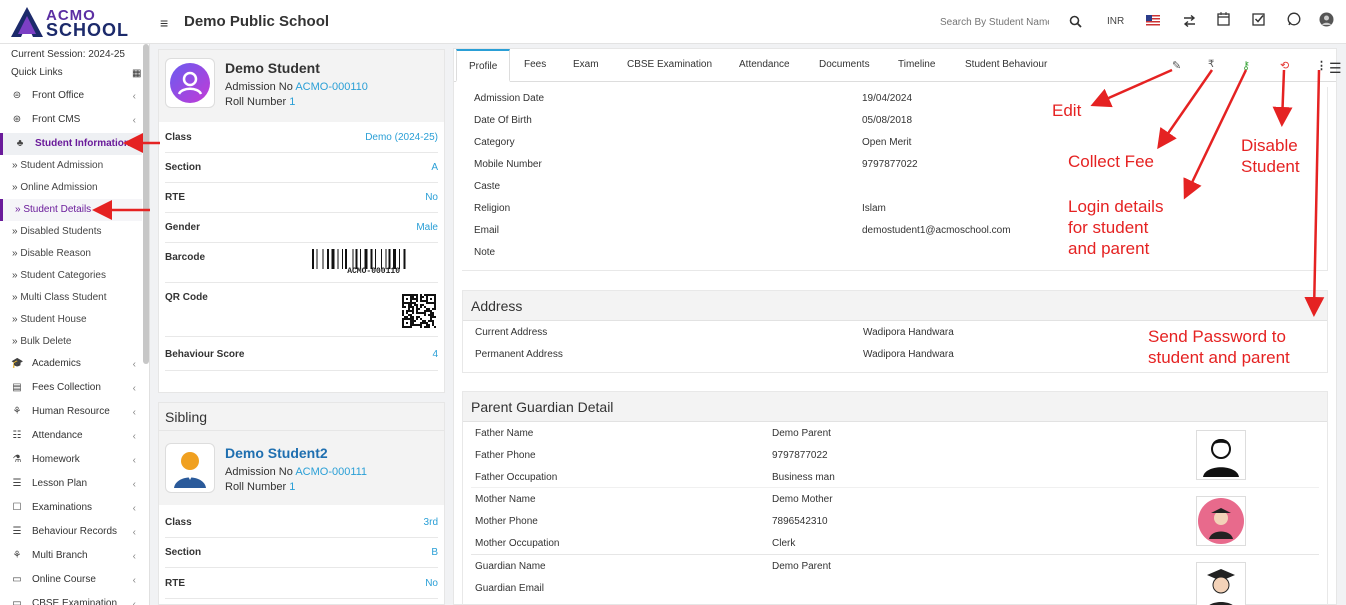 This screenshot has width=1346, height=605. I want to click on grid-icon: ▦, so click(136, 73).